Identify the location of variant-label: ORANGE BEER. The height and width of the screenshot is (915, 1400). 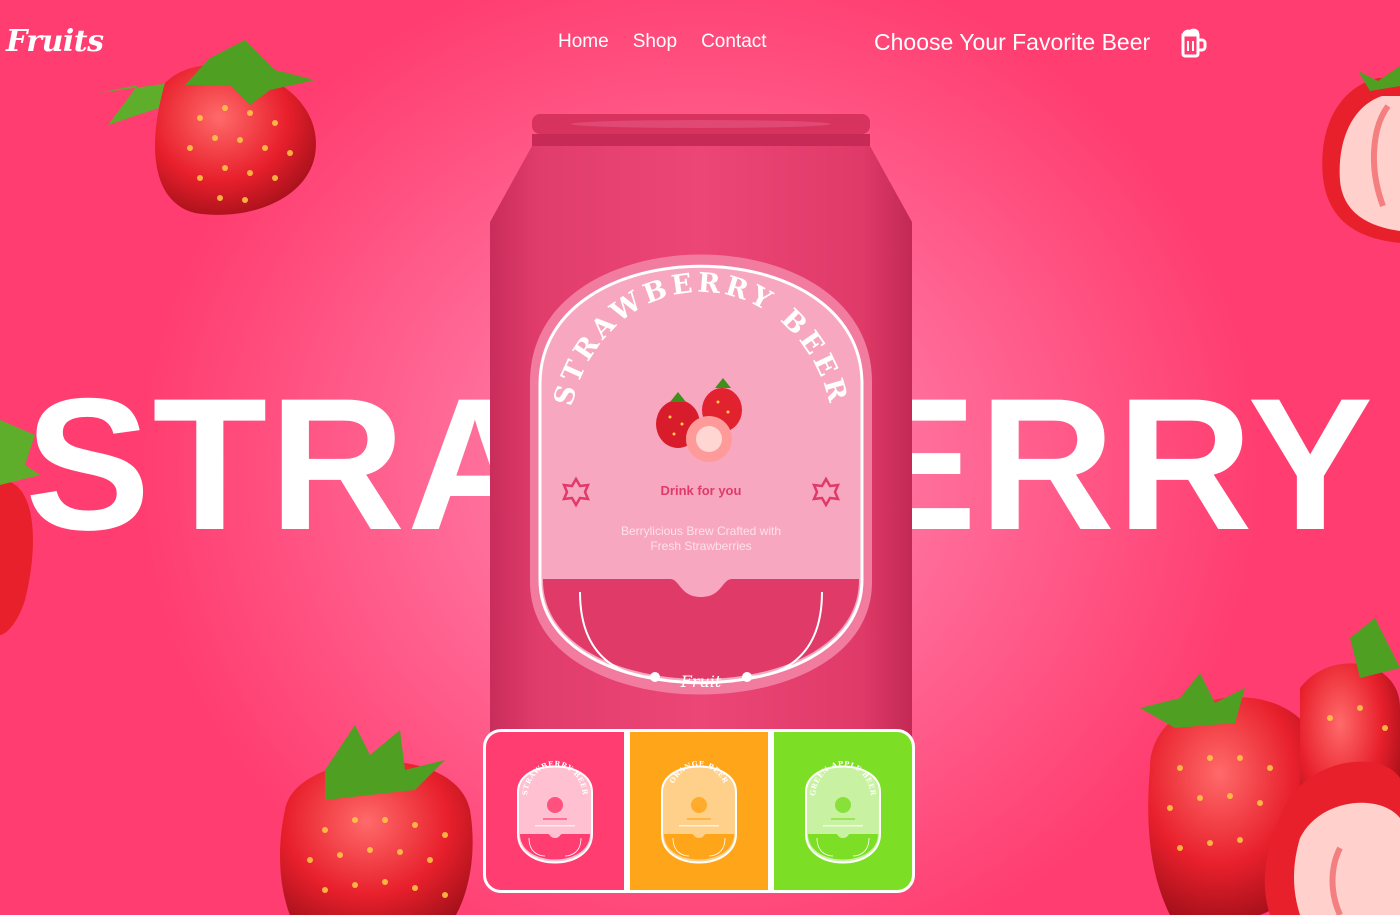
(699, 811).